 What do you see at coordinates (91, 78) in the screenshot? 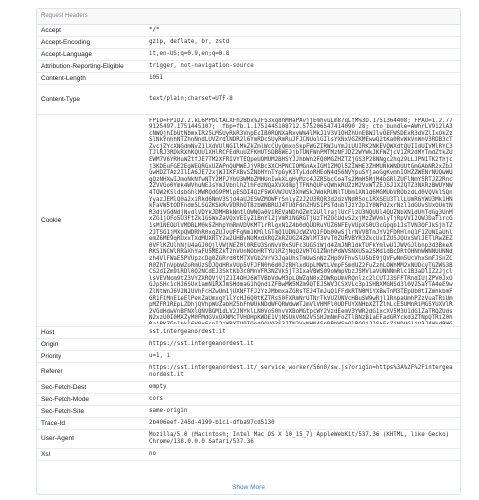
I see `header-name: Content-Length` at bounding box center [91, 78].